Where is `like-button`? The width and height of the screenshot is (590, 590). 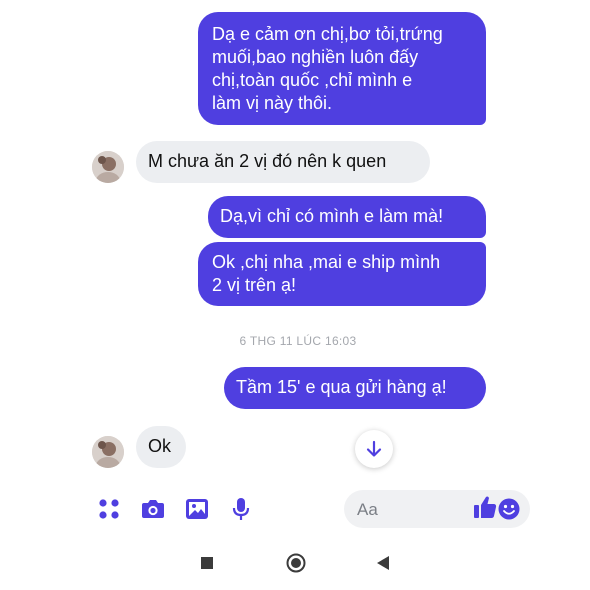 like-button is located at coordinates (485, 507).